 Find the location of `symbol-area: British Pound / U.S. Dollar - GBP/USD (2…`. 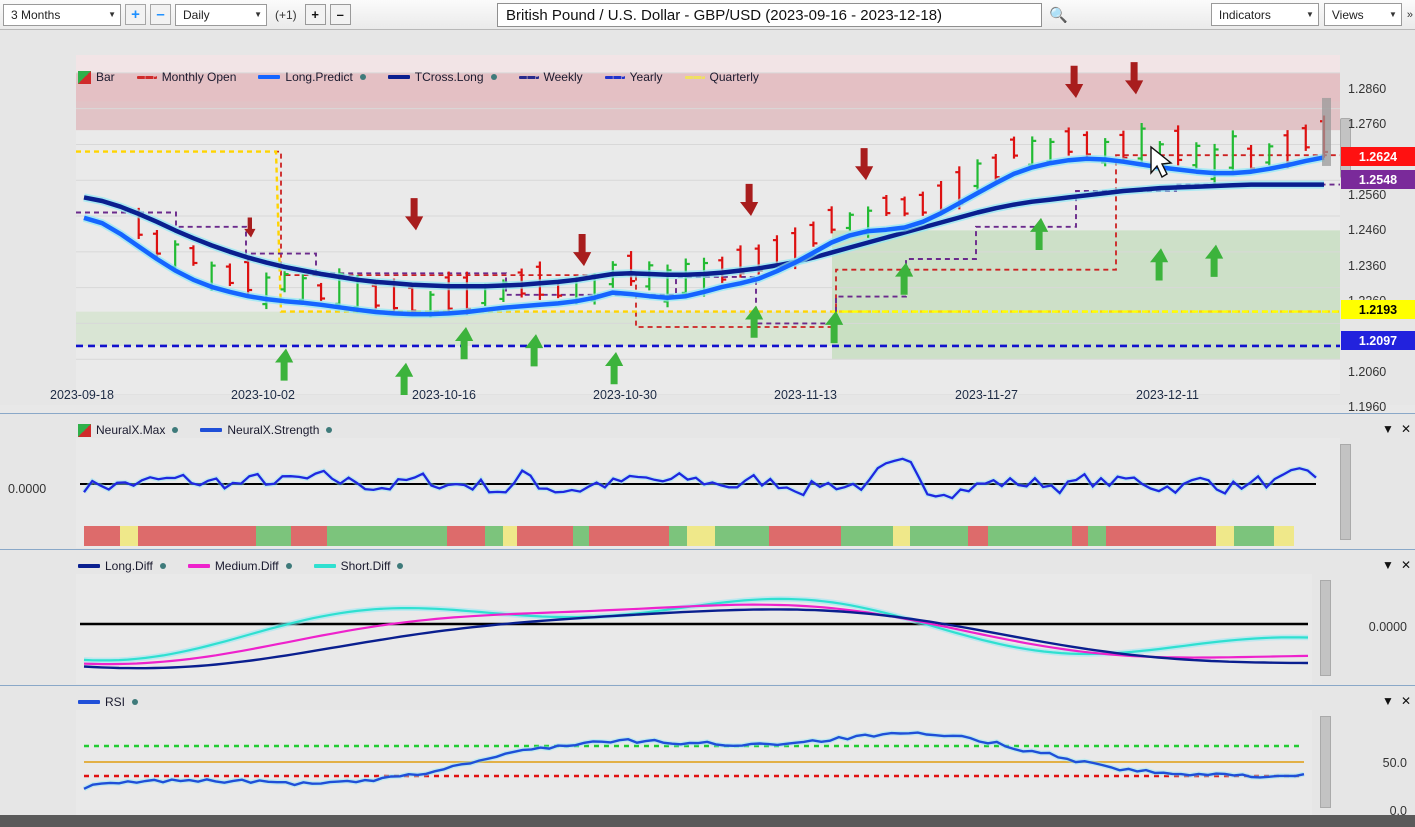

symbol-area: British Pound / U.S. Dollar - GBP/USD (2… is located at coordinates (782, 15).